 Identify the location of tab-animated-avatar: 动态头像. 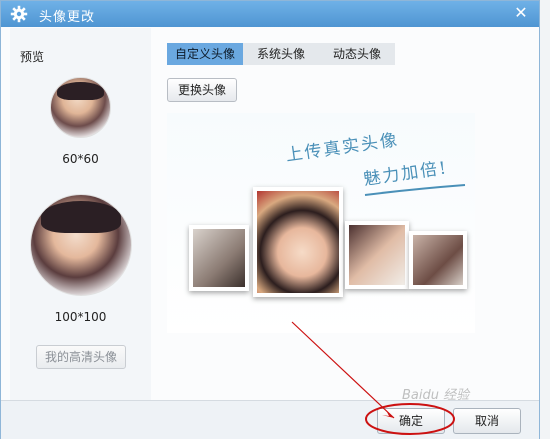
(357, 54).